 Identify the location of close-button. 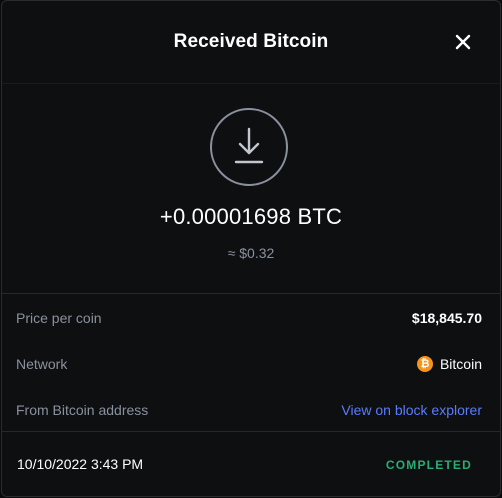
(463, 42).